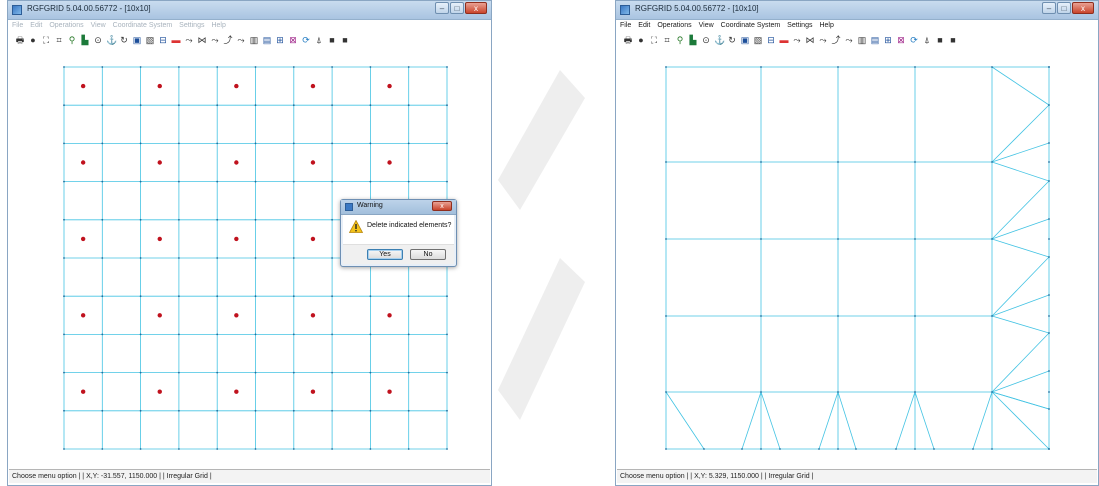 This screenshot has width=1099, height=486. What do you see at coordinates (89, 8) in the screenshot?
I see `window-title: RGFGRID 5.04.00.56772 - [10x10]` at bounding box center [89, 8].